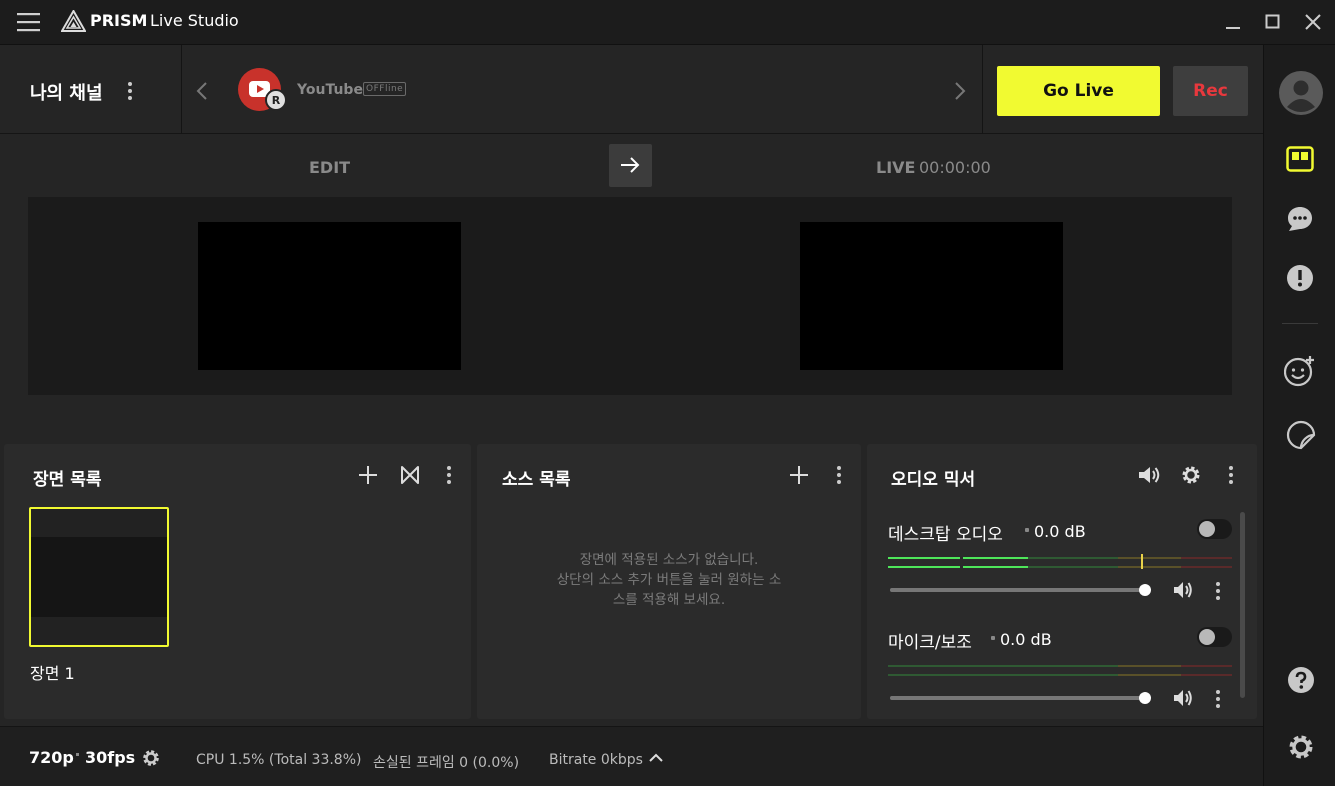  What do you see at coordinates (631, 89) in the screenshot?
I see `channel-bar: 나의 채널 R YouTube OFFline Go Live Rec` at bounding box center [631, 89].